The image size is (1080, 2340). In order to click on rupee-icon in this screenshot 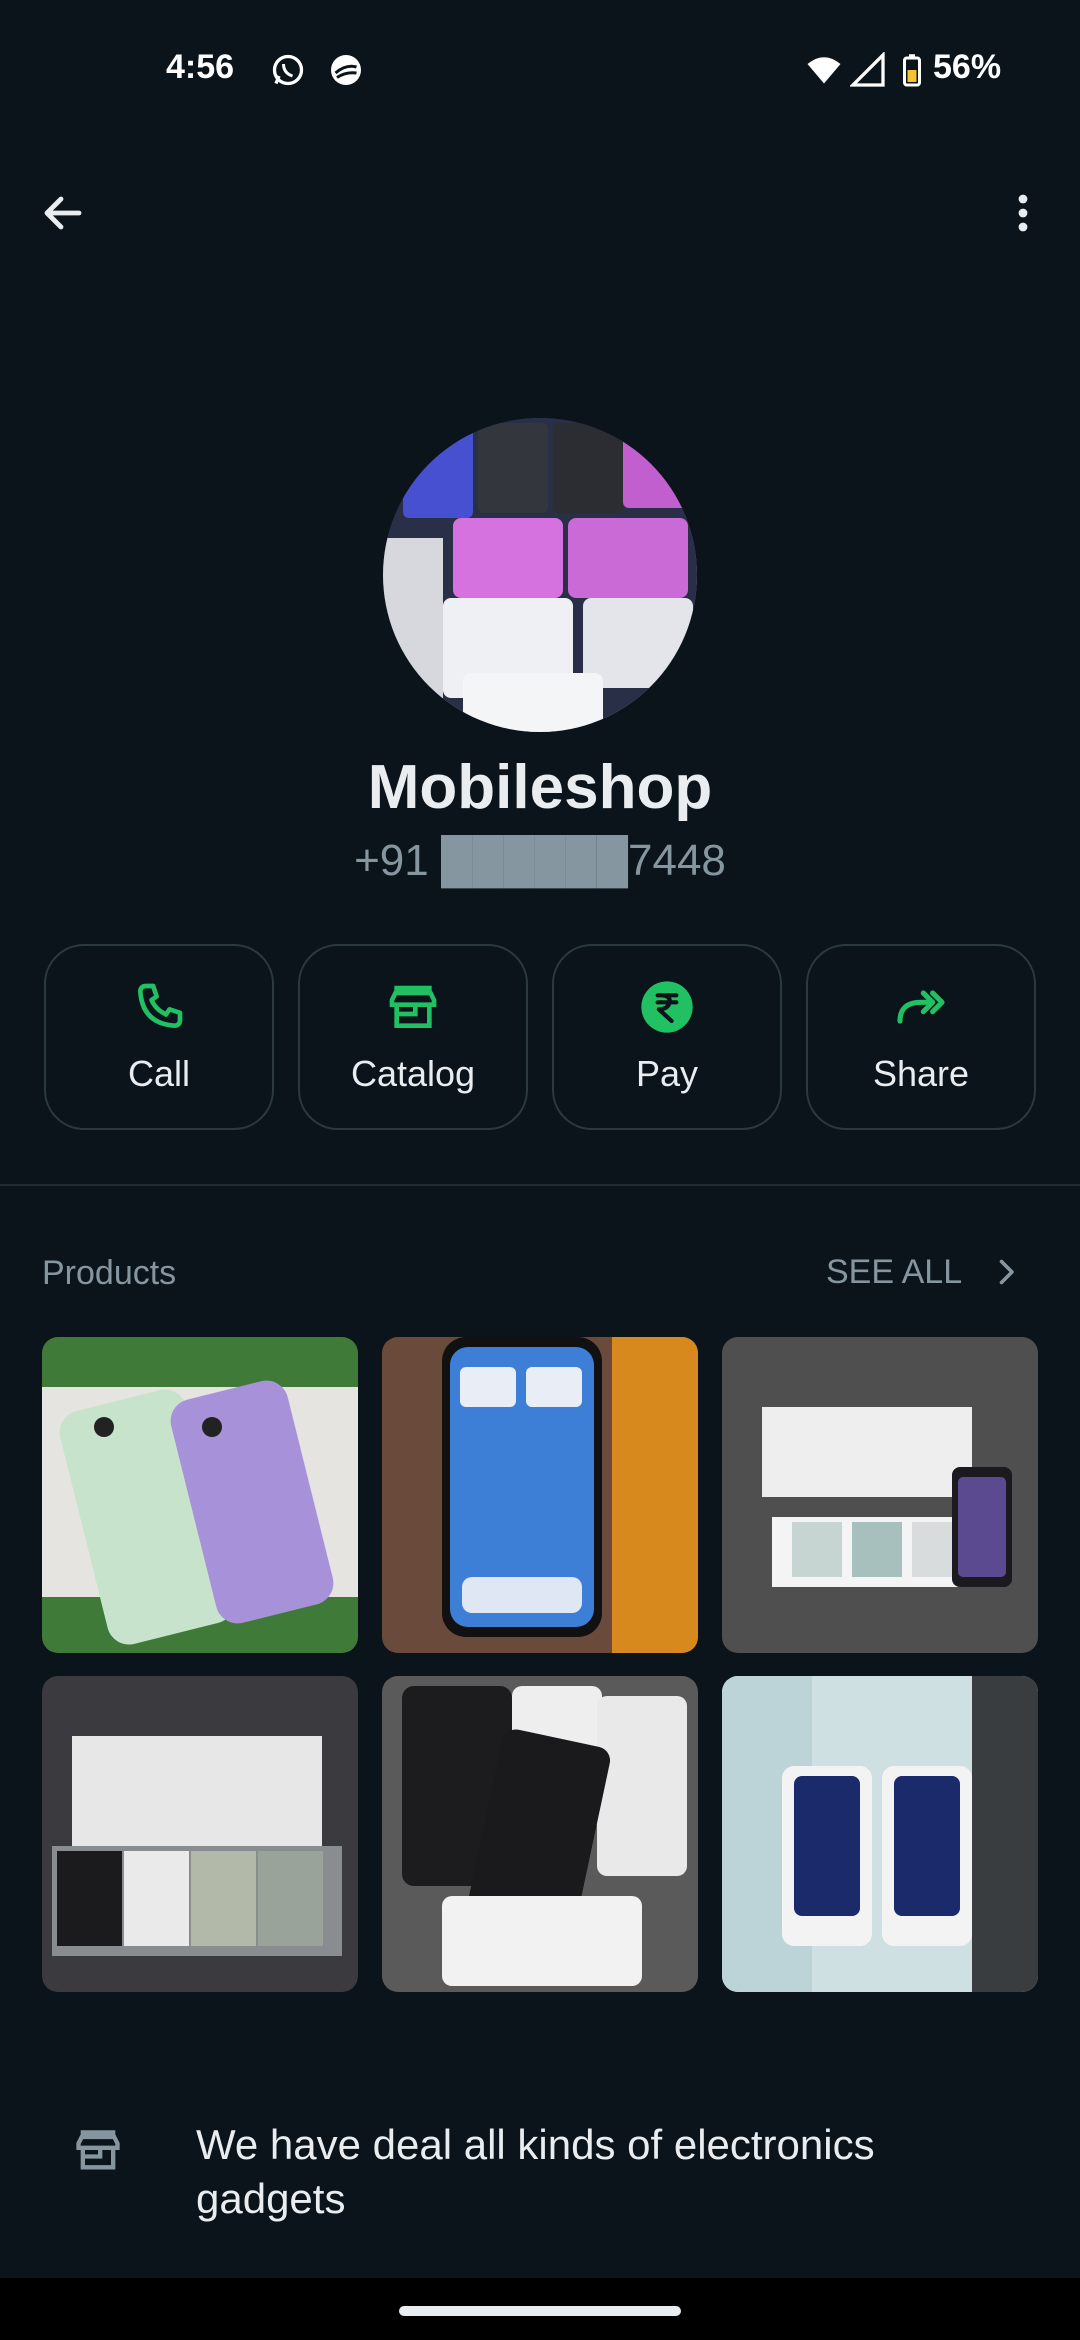, I will do `click(667, 1007)`.